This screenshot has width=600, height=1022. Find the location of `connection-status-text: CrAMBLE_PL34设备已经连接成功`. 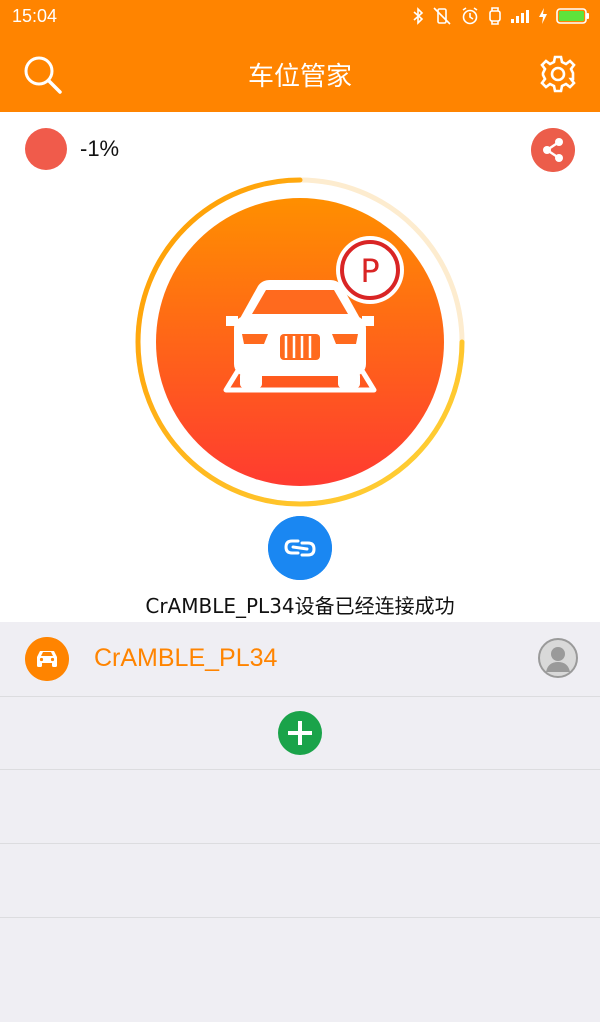

connection-status-text: CrAMBLE_PL34设备已经连接成功 is located at coordinates (300, 606).